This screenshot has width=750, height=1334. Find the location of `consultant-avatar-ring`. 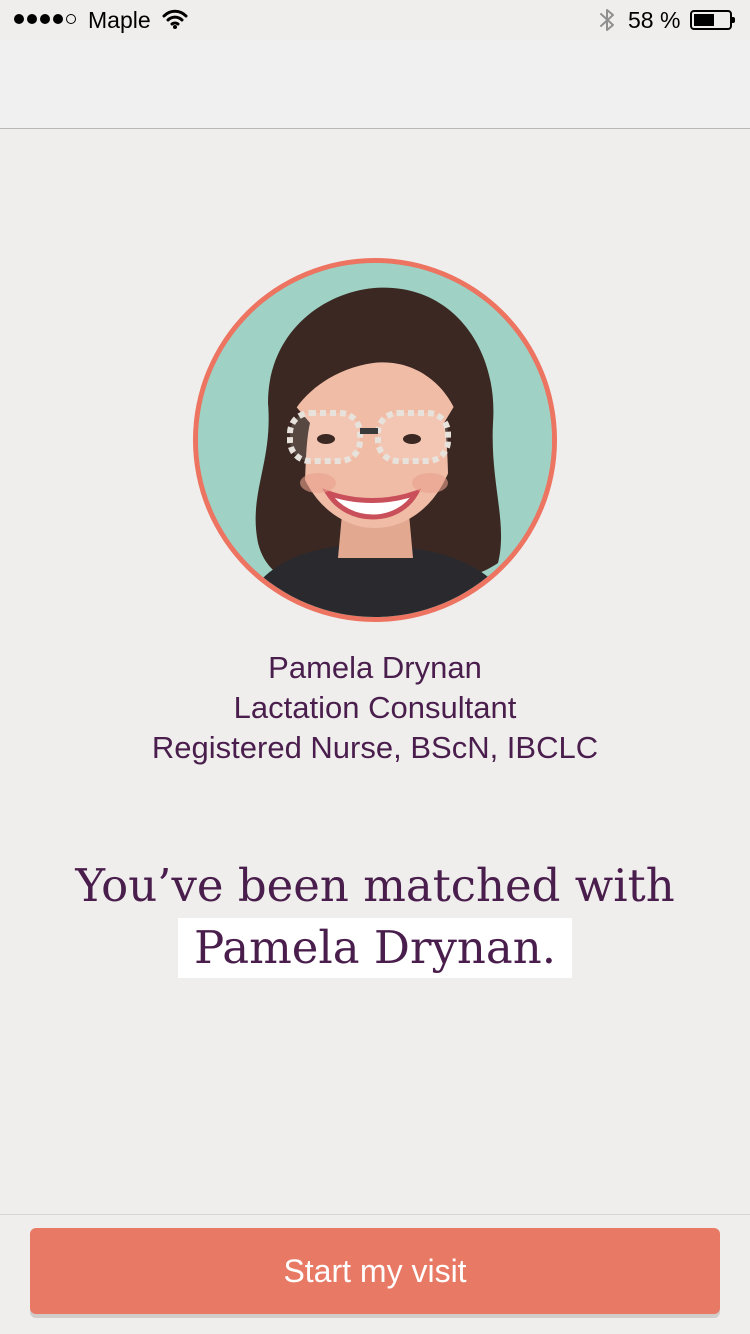

consultant-avatar-ring is located at coordinates (375, 440).